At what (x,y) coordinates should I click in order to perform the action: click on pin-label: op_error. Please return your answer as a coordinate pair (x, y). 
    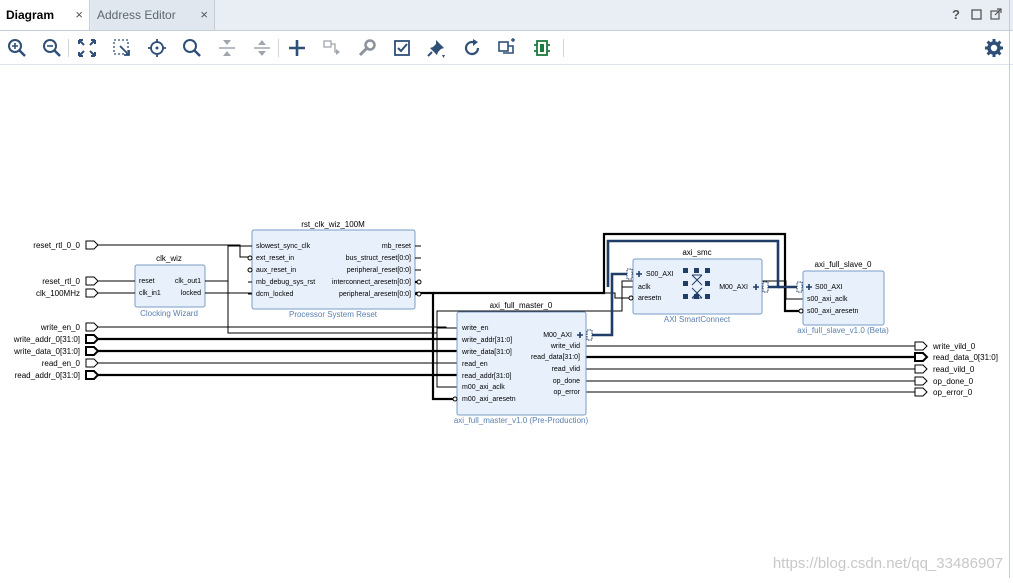
    Looking at the image, I should click on (567, 392).